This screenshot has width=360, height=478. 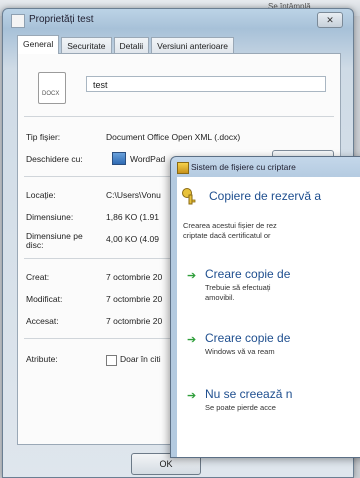 I want to click on type-value: Document Office Open XML (.docx), so click(x=173, y=137).